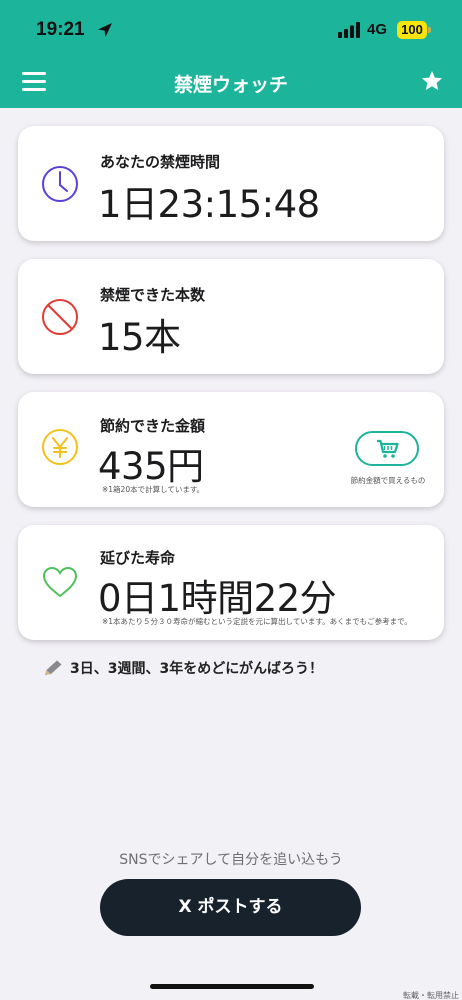 The width and height of the screenshot is (462, 1000). I want to click on shopping-cart-icon, so click(388, 448).